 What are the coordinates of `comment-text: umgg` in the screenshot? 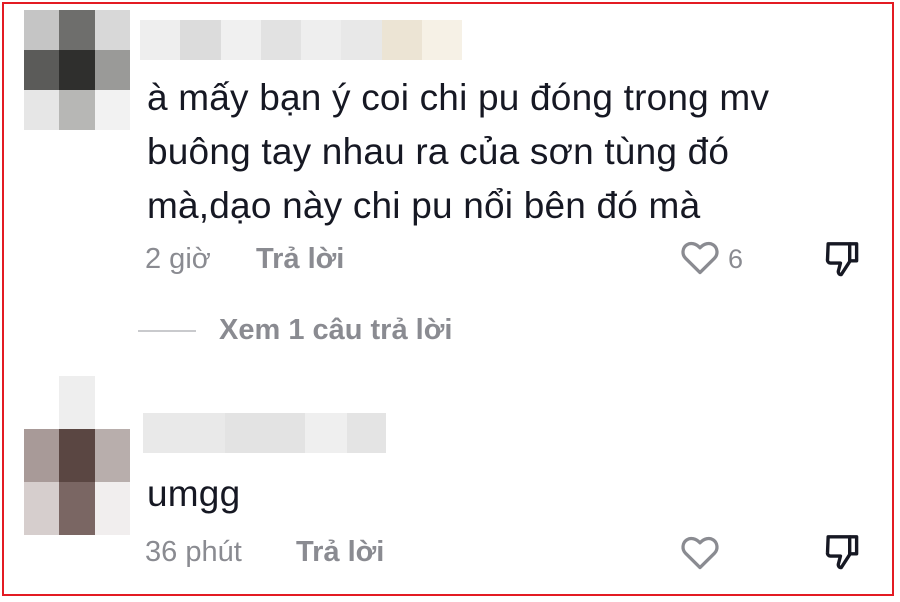 It's located at (193, 494).